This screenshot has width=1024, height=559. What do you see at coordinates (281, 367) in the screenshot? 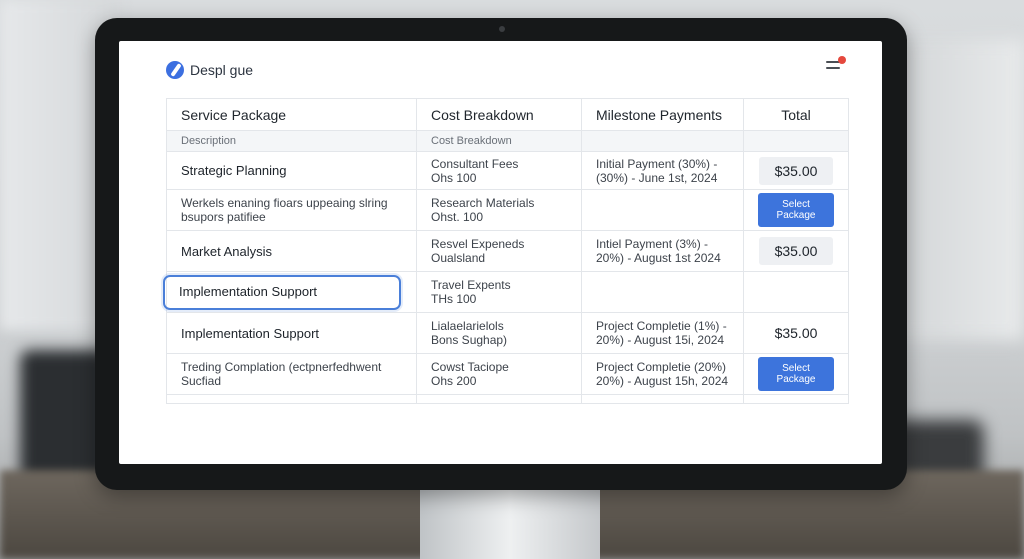
I see `package-description: Treding Complation (ectpnerfedhwent` at bounding box center [281, 367].